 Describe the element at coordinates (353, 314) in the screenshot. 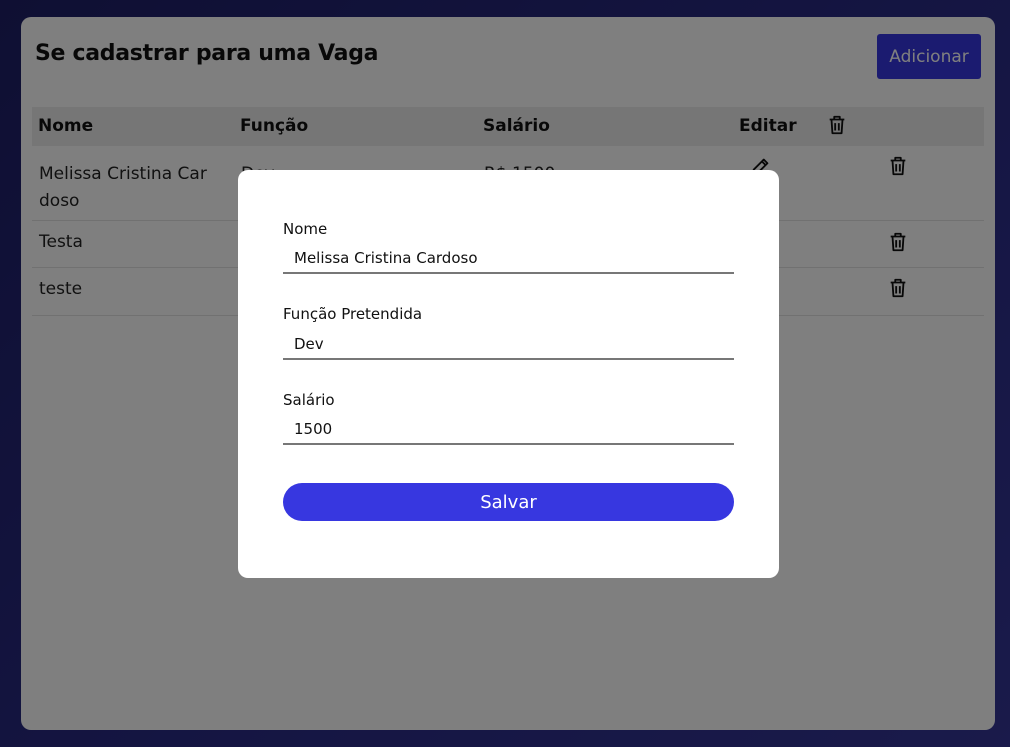

I see `funcao-label: Função Pretendida` at that location.